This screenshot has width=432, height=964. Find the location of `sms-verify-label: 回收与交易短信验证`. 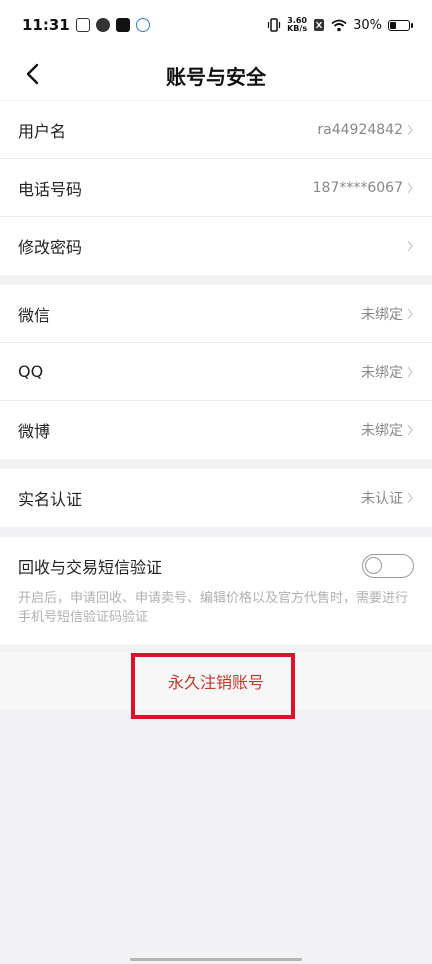

sms-verify-label: 回收与交易短信验证 is located at coordinates (90, 567).